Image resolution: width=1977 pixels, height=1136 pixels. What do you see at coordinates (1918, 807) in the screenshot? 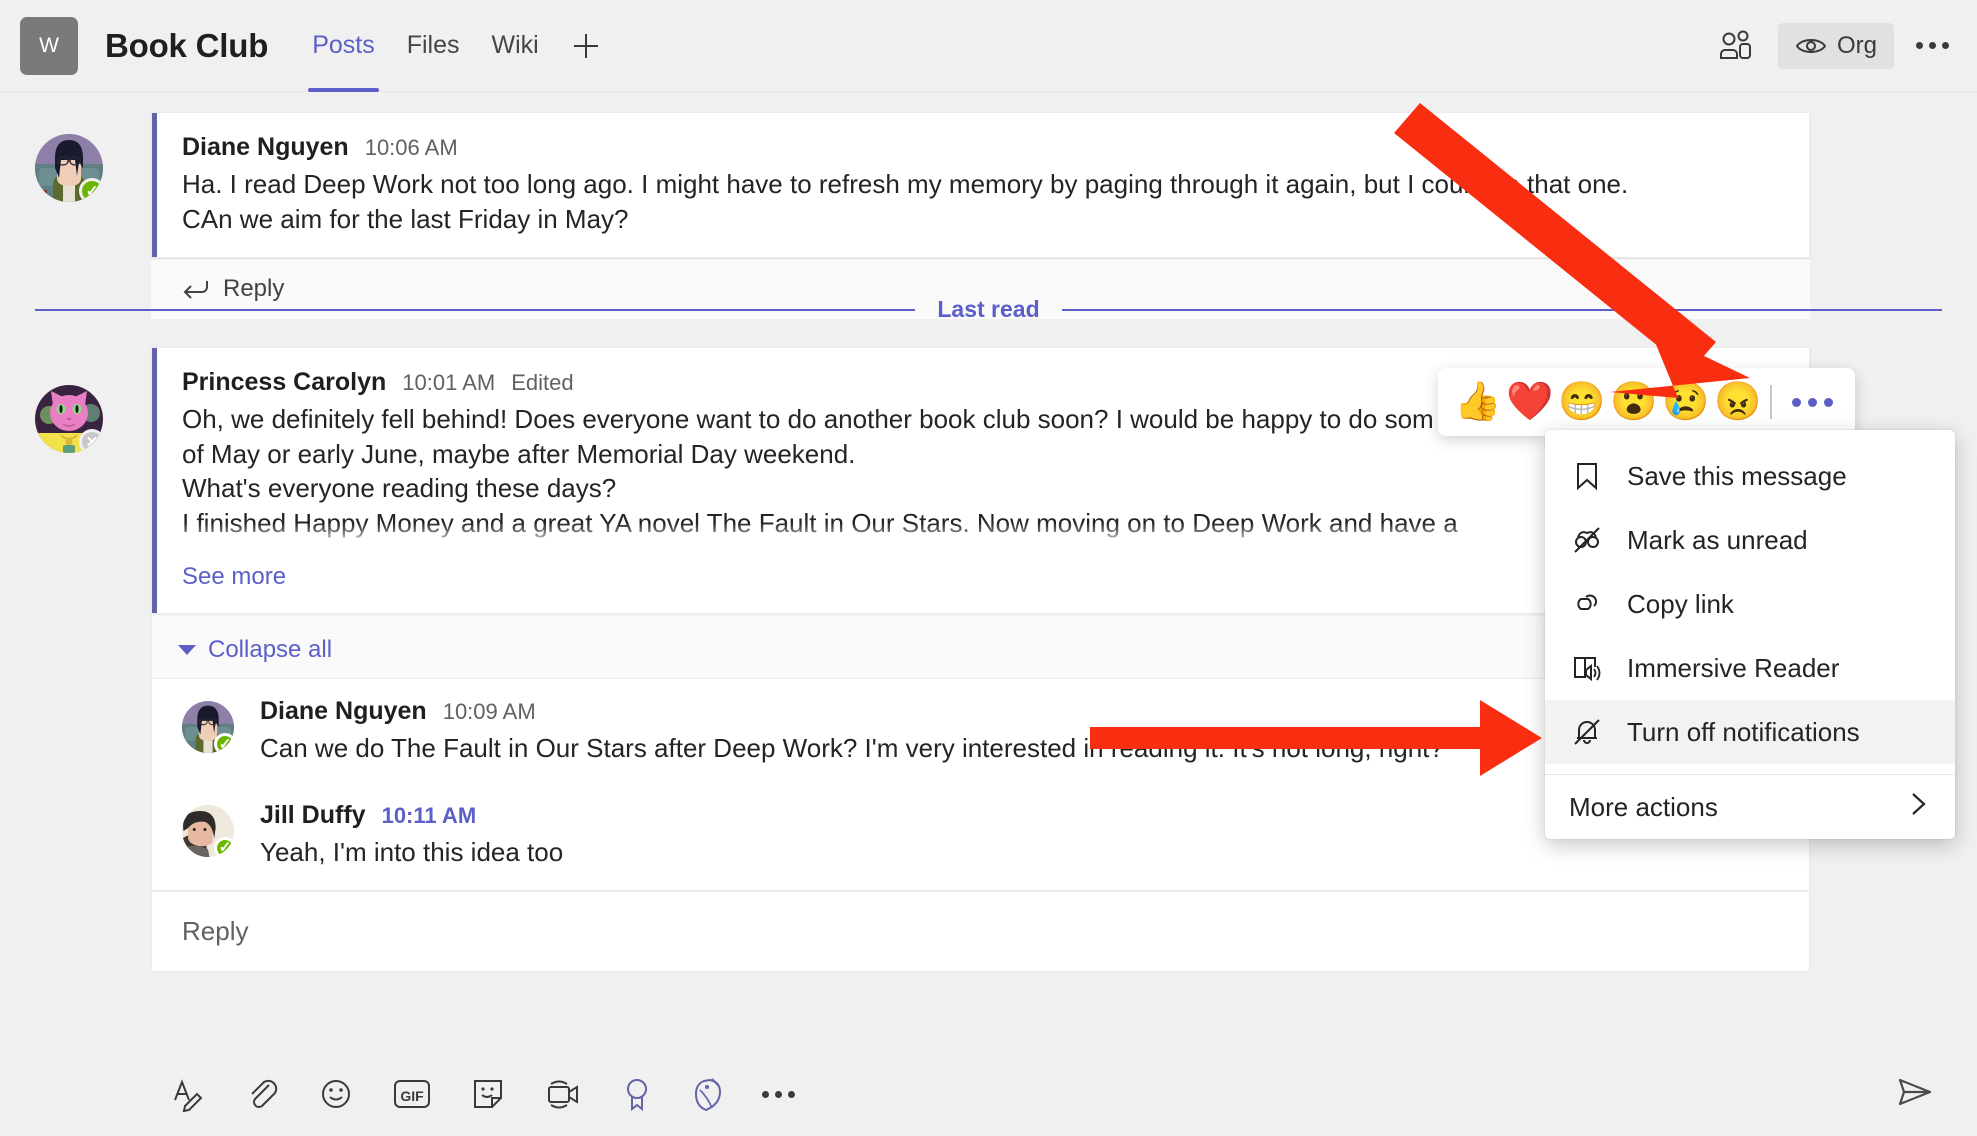
I see `chevron-right-icon` at bounding box center [1918, 807].